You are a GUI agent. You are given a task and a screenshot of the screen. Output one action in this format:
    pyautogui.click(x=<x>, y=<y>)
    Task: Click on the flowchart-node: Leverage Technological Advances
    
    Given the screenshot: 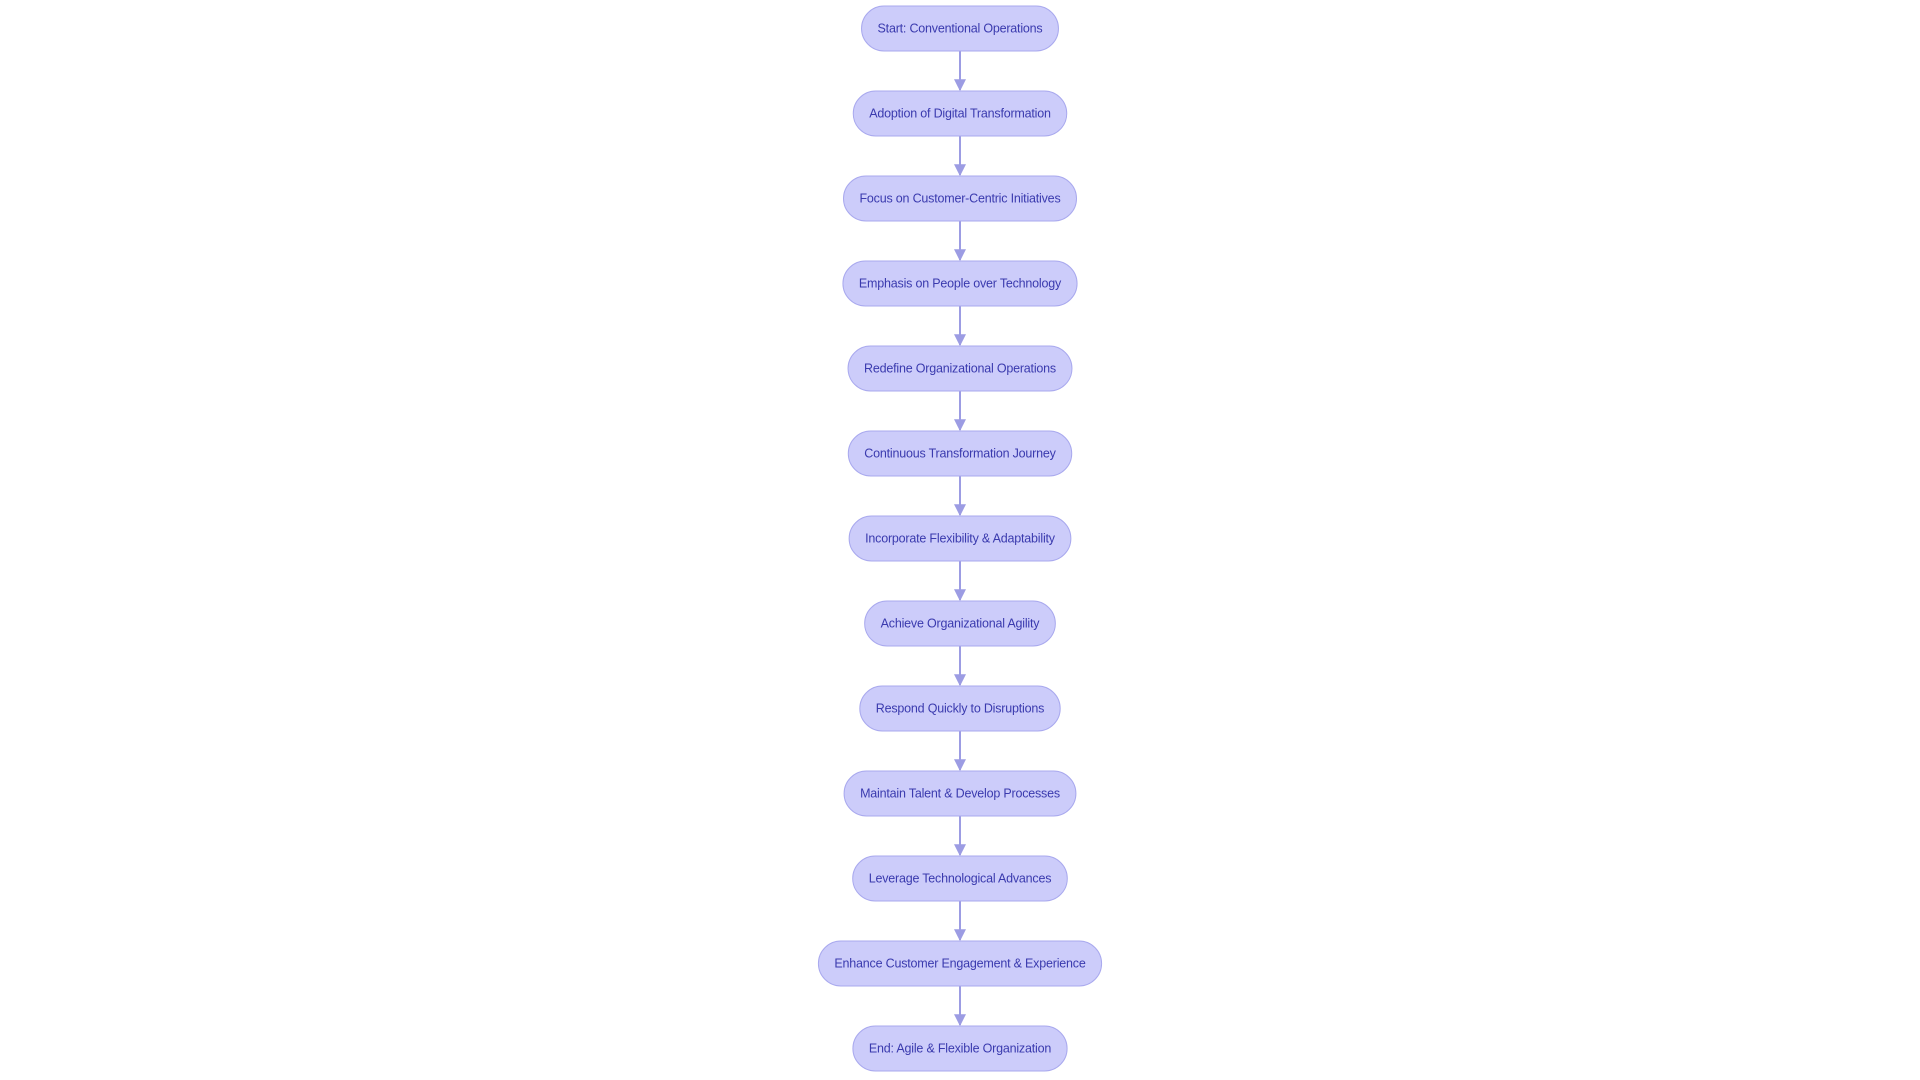 What is the action you would take?
    pyautogui.click(x=960, y=878)
    